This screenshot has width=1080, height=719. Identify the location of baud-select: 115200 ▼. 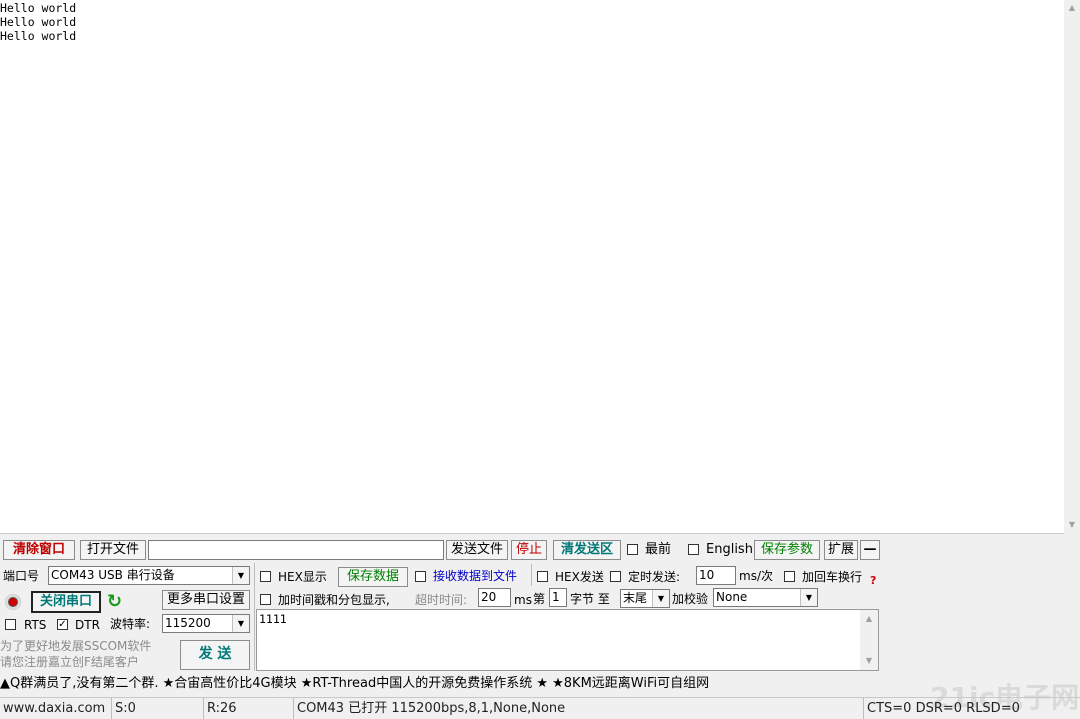
(206, 623).